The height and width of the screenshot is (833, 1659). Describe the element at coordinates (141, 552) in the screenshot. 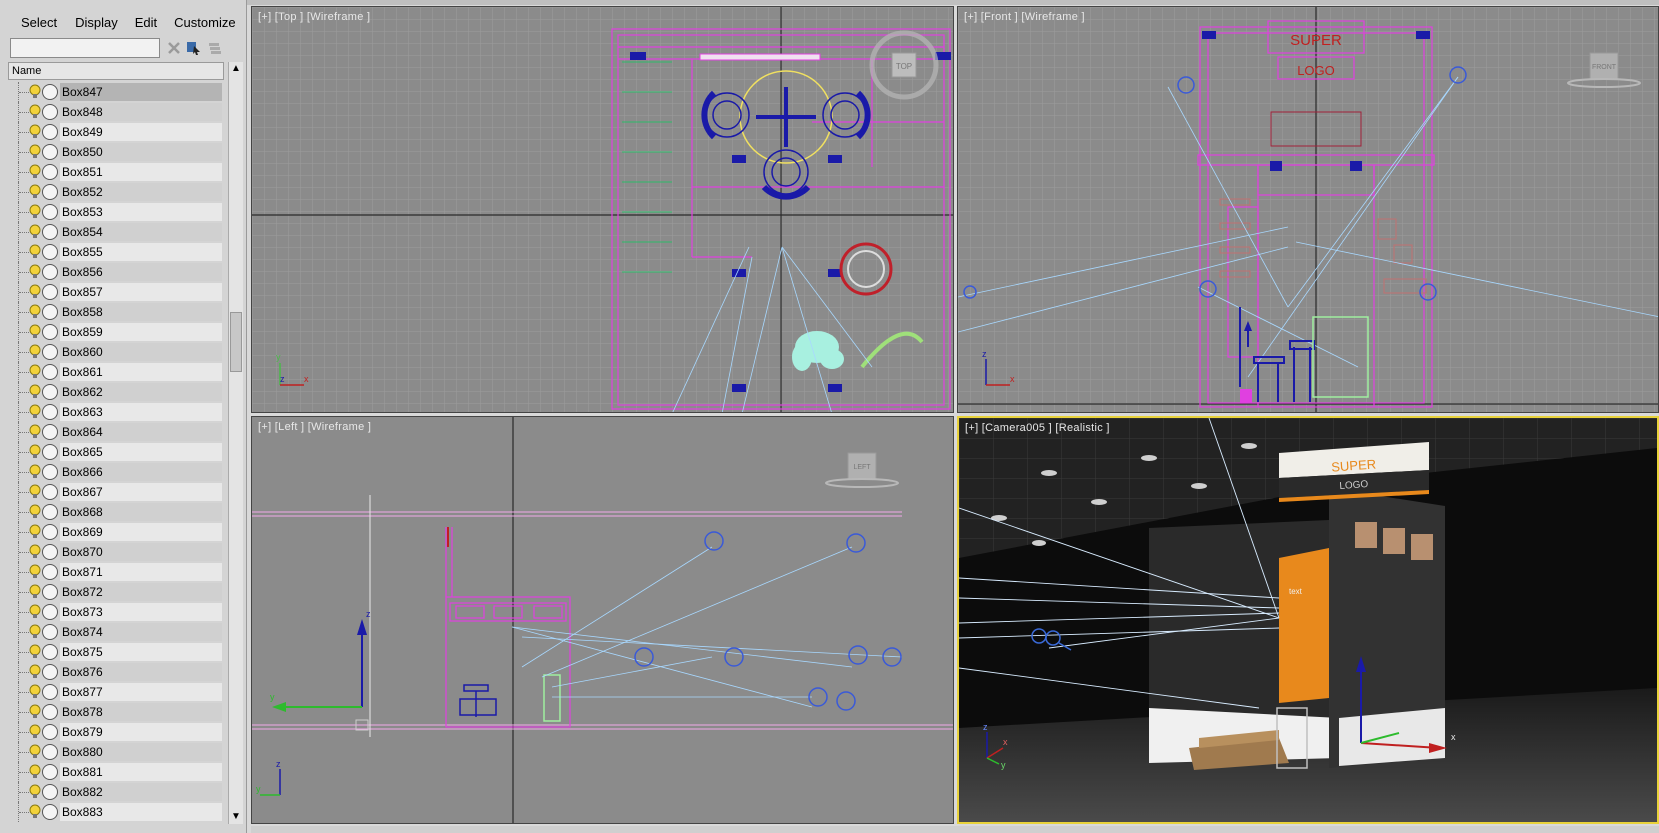

I see `list-item-name: Box870` at that location.